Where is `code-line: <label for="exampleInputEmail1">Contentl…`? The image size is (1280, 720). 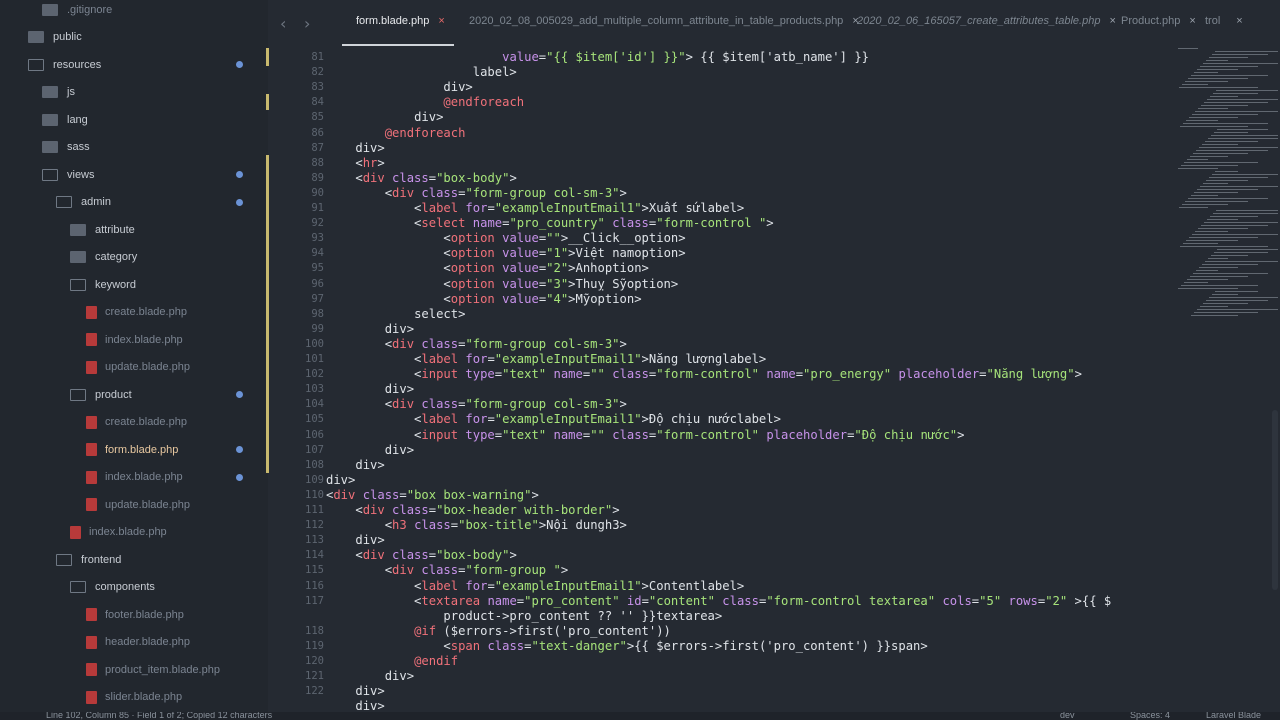 code-line: <label for="exampleInputEmail1">Contentl… is located at coordinates (535, 586).